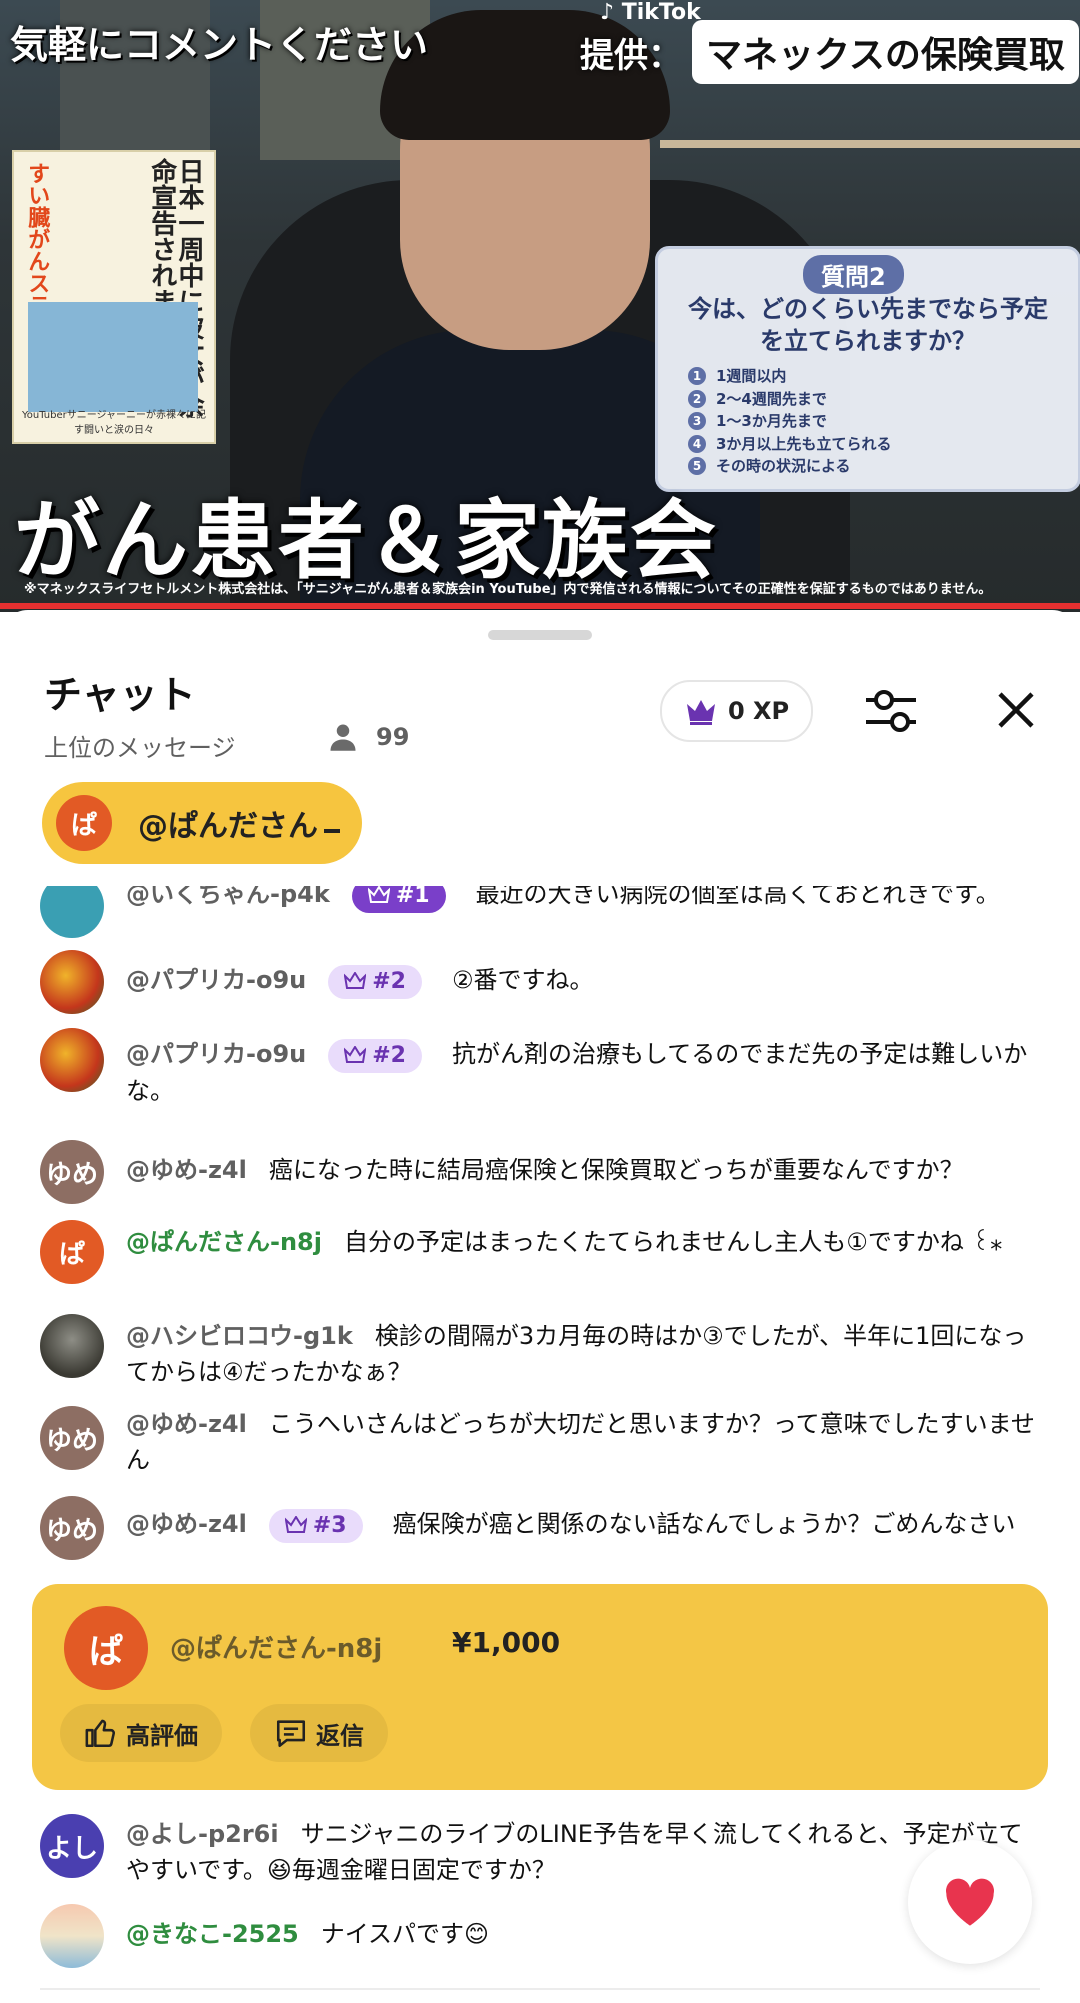 The image size is (1080, 2003). What do you see at coordinates (212, 1934) in the screenshot?
I see `author-name: @きなこ-2525` at bounding box center [212, 1934].